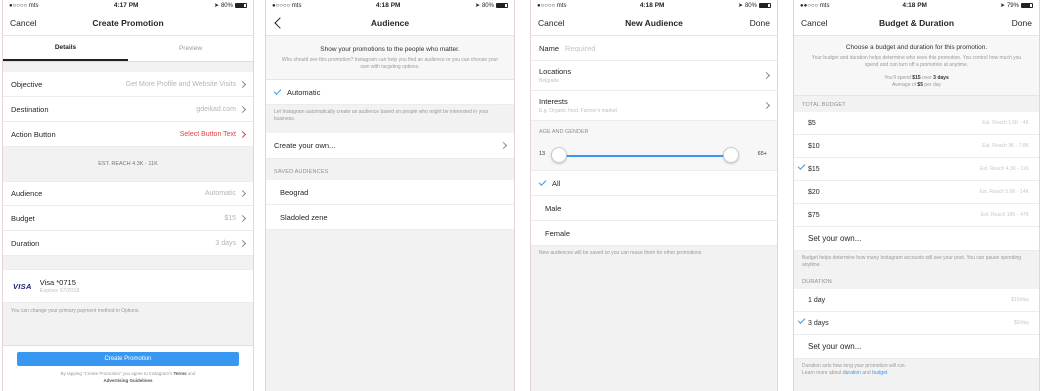 This screenshot has width=1041, height=391. I want to click on locations-value: Belgrade, so click(549, 81).